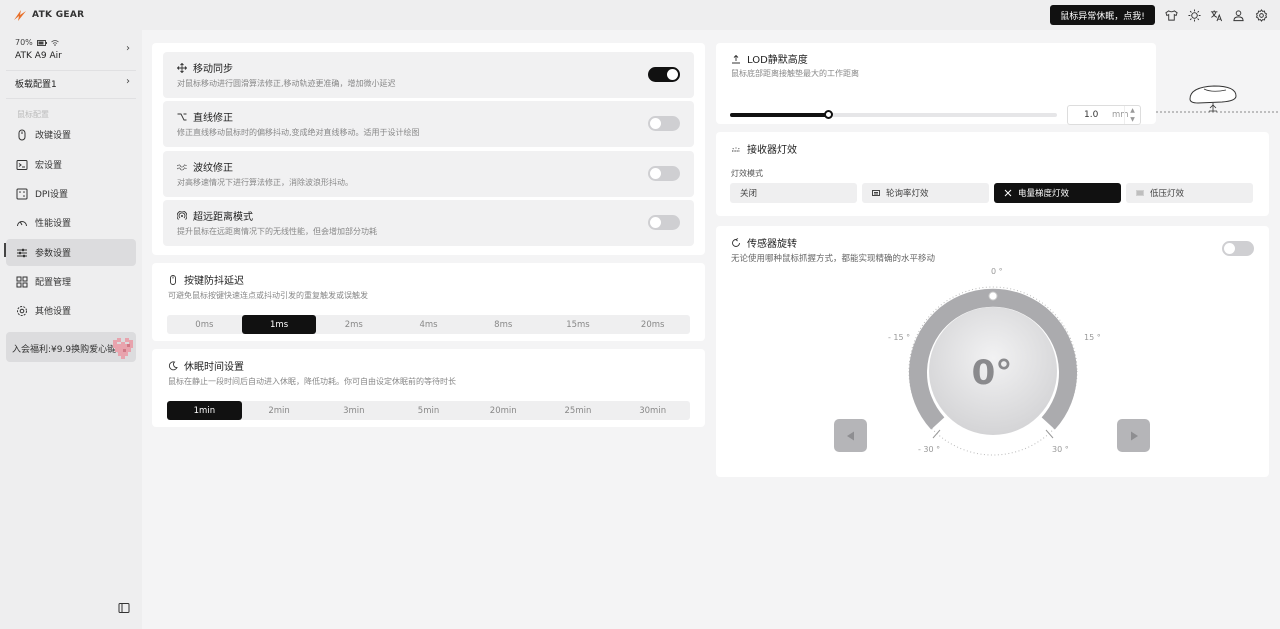  I want to click on light-mode-low-voltage: 低压灯效, so click(1189, 193).